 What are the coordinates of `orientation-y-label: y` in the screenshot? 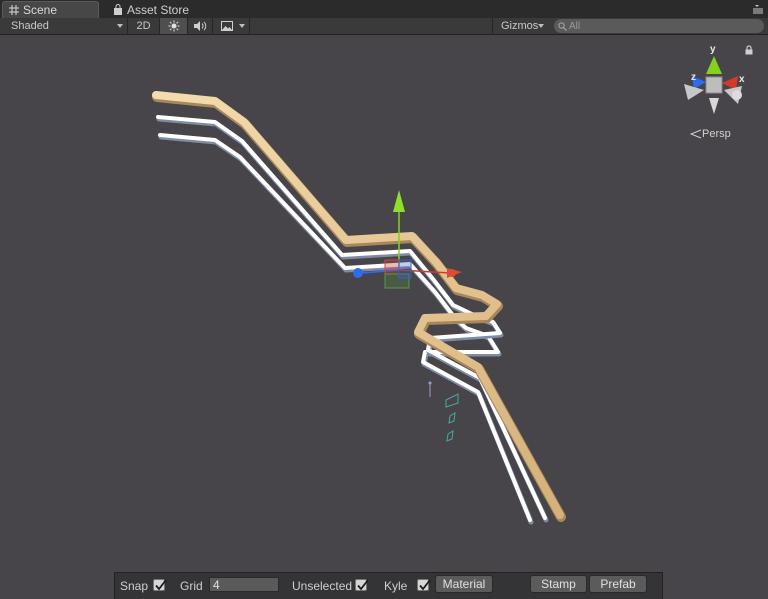 It's located at (713, 49).